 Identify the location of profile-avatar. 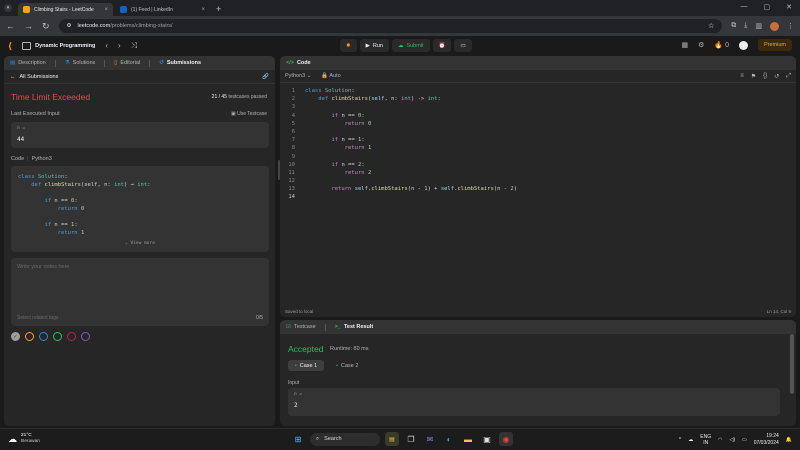
(774, 26).